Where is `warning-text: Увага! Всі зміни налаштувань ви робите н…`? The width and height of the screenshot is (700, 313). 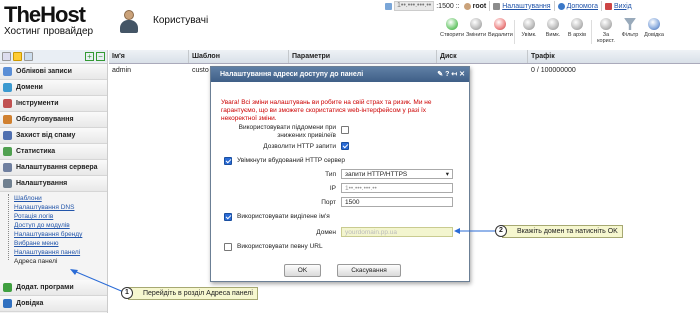
warning-text: Увага! Всі зміни налаштувань ви робите н… is located at coordinates (326, 110).